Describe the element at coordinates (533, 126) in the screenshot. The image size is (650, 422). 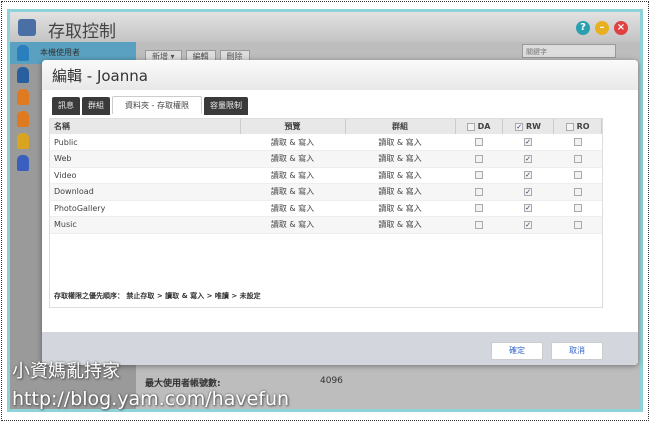
I see `col-rw-label: RW` at that location.